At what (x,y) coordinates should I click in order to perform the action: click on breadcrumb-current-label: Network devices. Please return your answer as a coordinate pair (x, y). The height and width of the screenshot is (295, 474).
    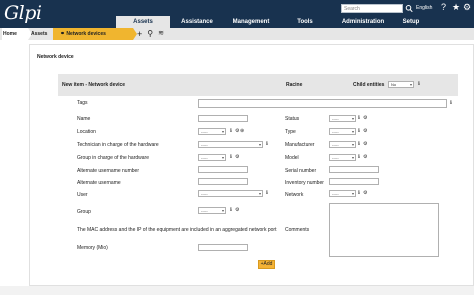
    Looking at the image, I should click on (86, 34).